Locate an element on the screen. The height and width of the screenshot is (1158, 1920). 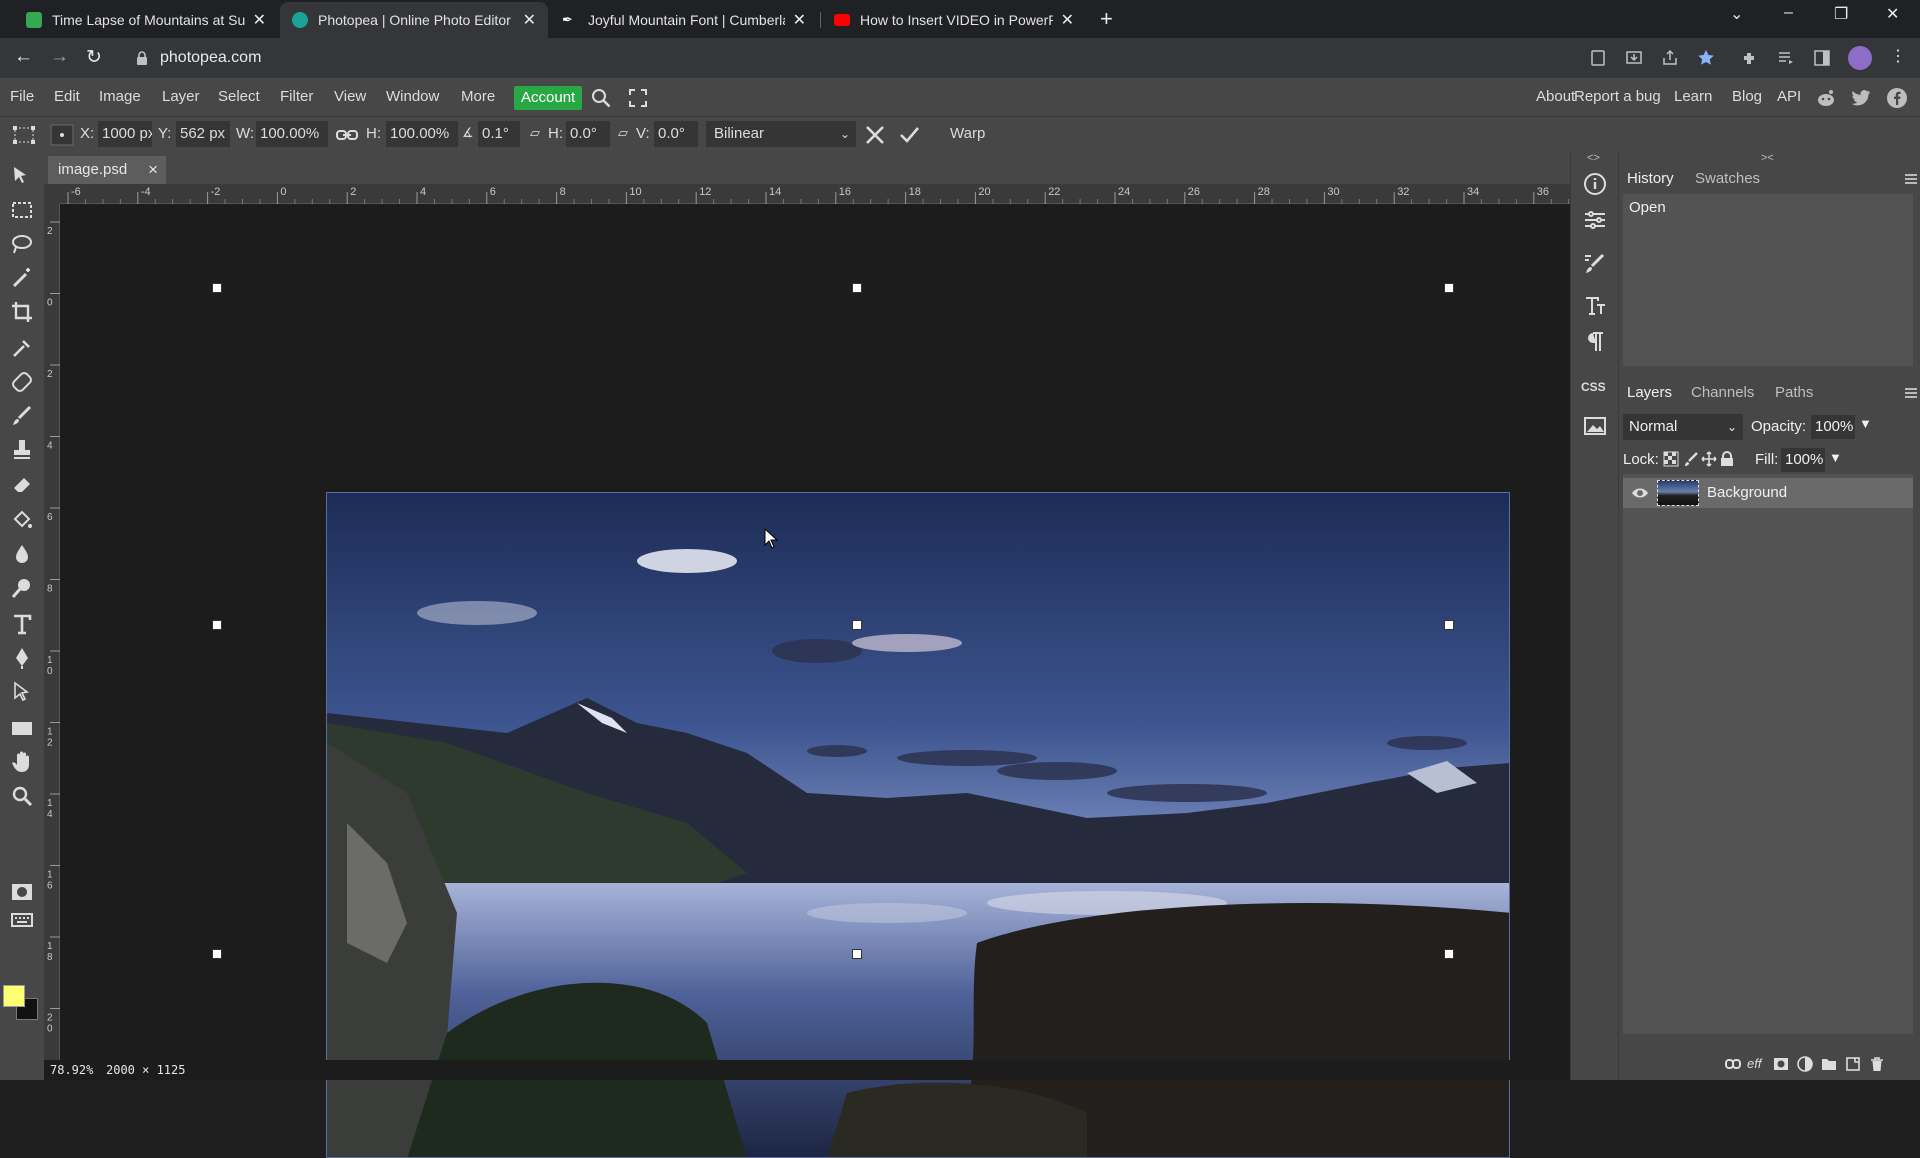
new-group-icon is located at coordinates (1829, 1064).